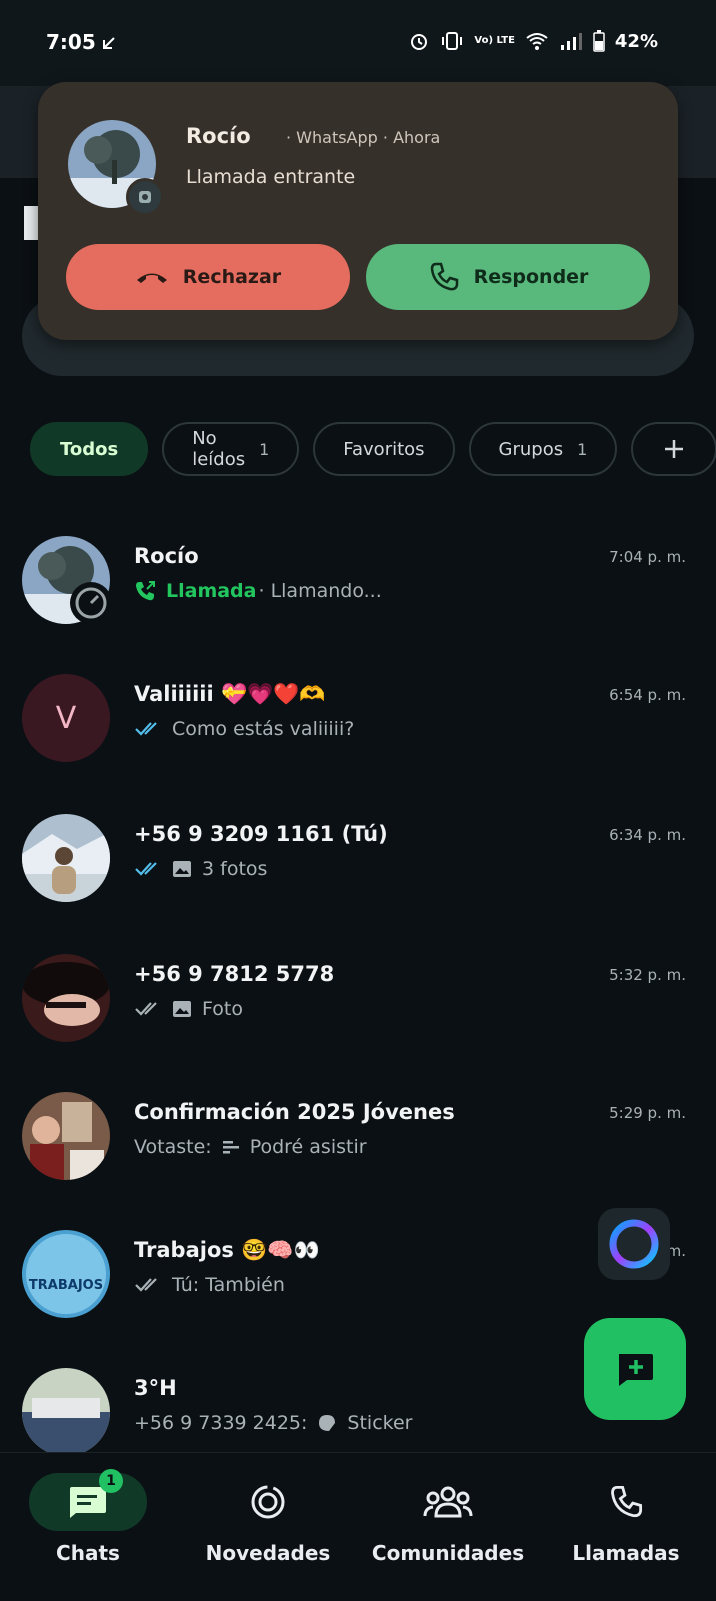 The width and height of the screenshot is (716, 1601). I want to click on chat-time: 5:32 p. m., so click(647, 975).